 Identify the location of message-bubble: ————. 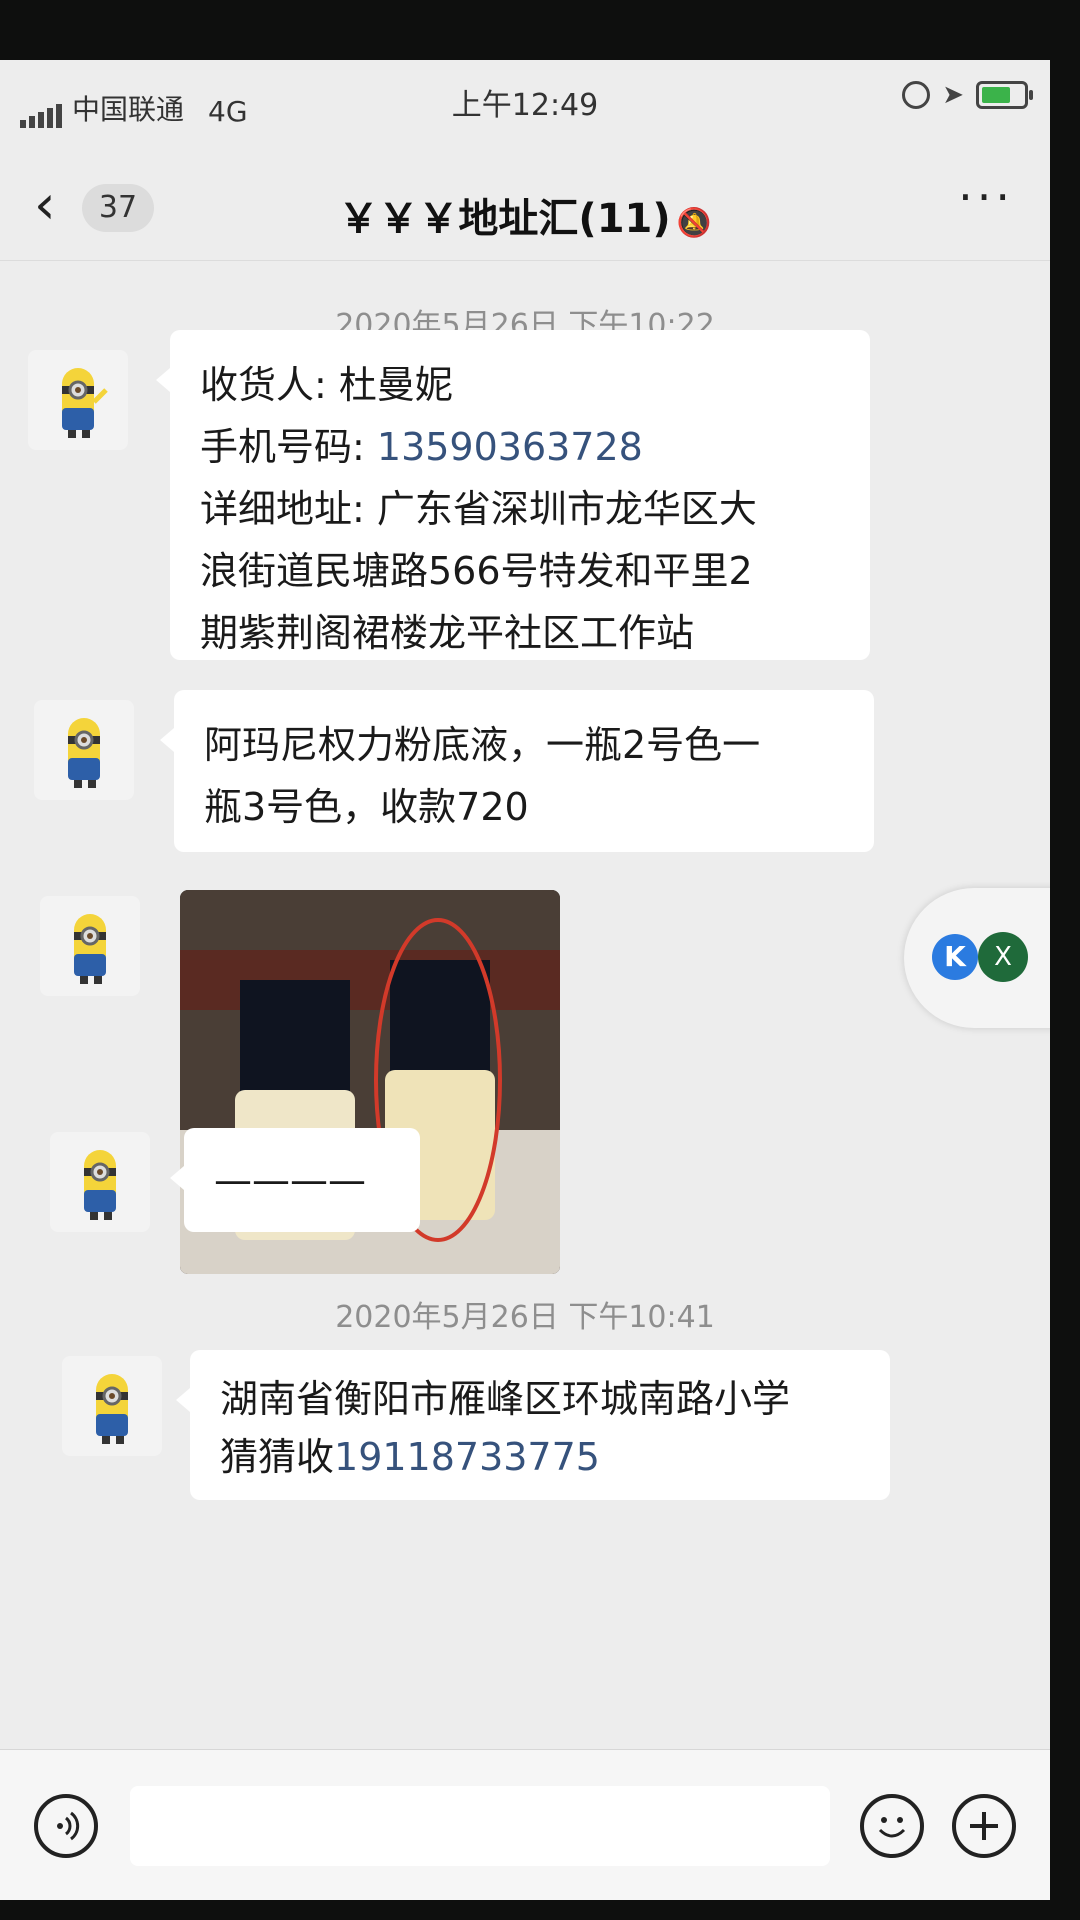
(295, 1180).